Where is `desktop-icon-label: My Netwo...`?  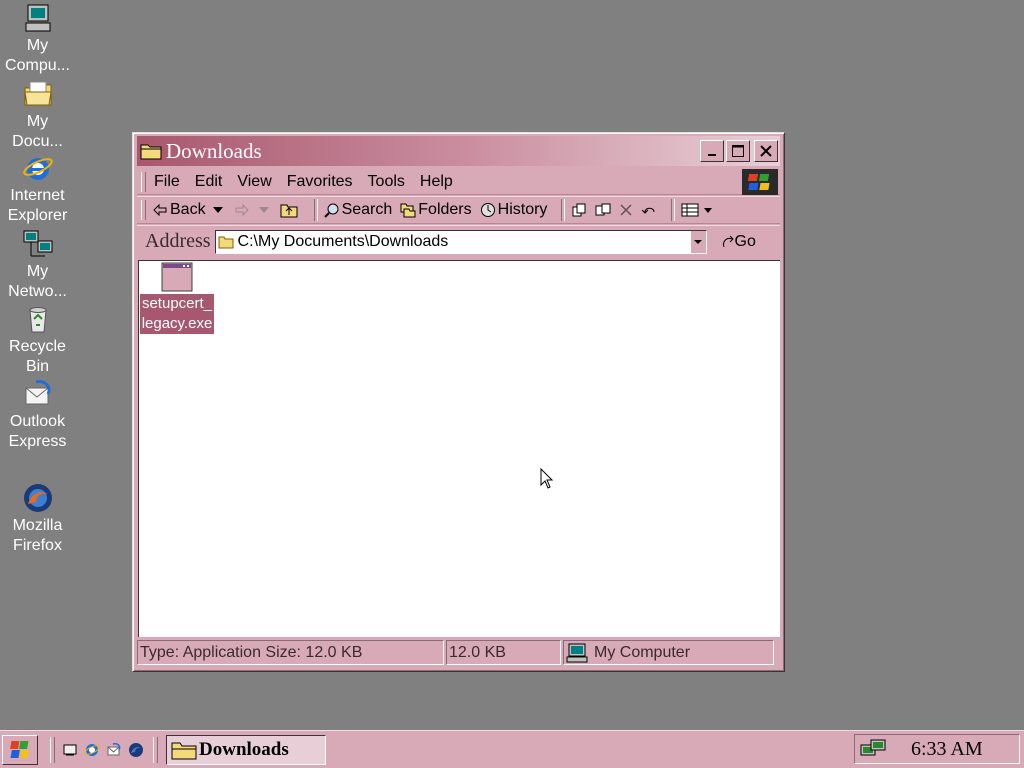
desktop-icon-label: My Netwo... is located at coordinates (37, 281).